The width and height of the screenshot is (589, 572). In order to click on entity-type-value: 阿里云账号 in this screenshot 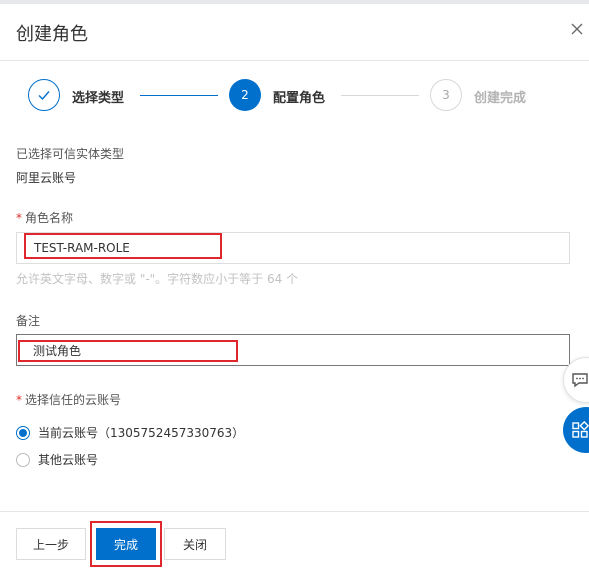, I will do `click(46, 178)`.